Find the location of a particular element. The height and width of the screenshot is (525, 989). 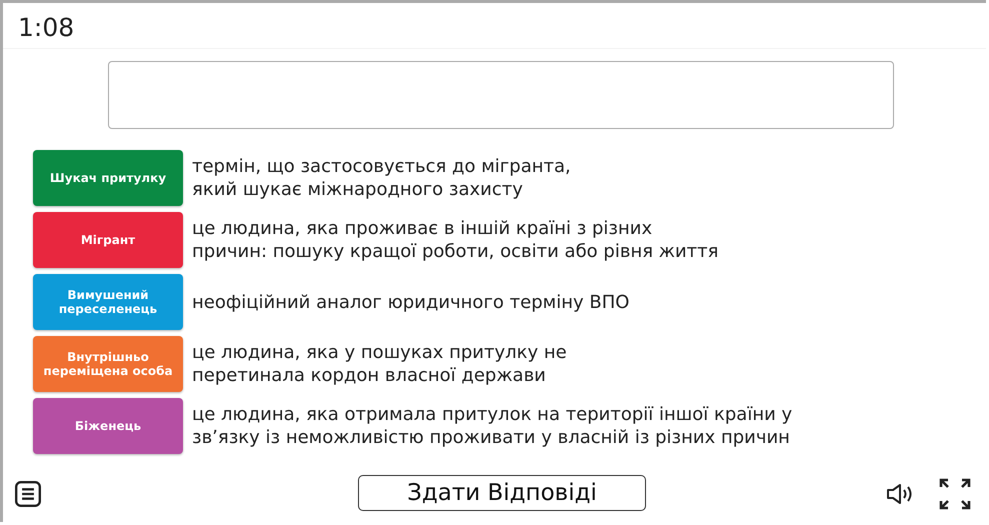

definition-text: неофіційний аналог юридичного терміну ВПО is located at coordinates (411, 302).